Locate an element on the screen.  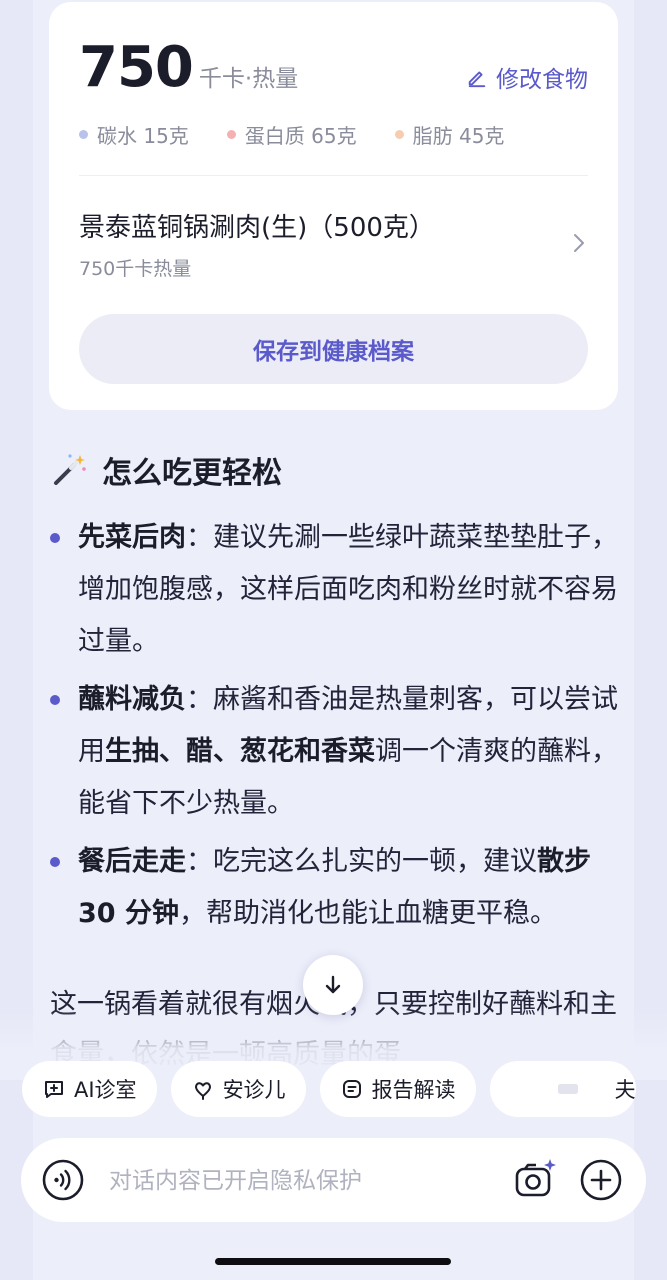
voice-input-icon is located at coordinates (63, 1180).